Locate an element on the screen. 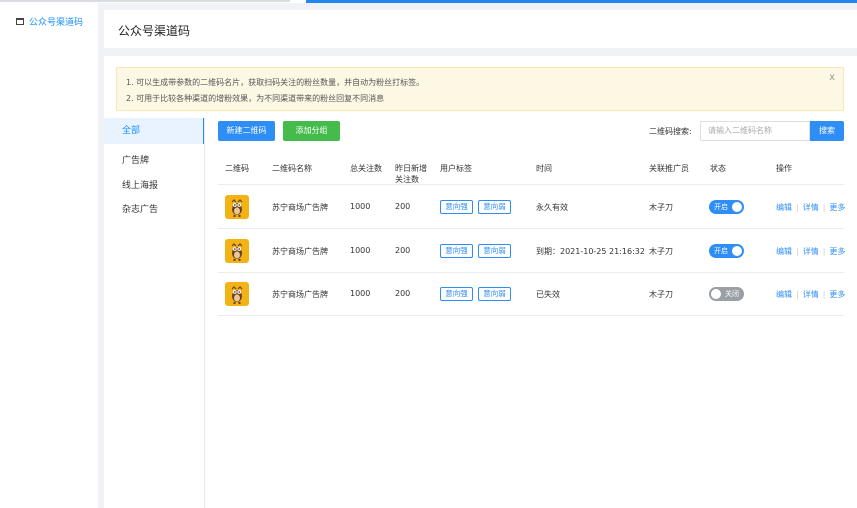  group-item-online-poster: 线上海报 is located at coordinates (154, 186).